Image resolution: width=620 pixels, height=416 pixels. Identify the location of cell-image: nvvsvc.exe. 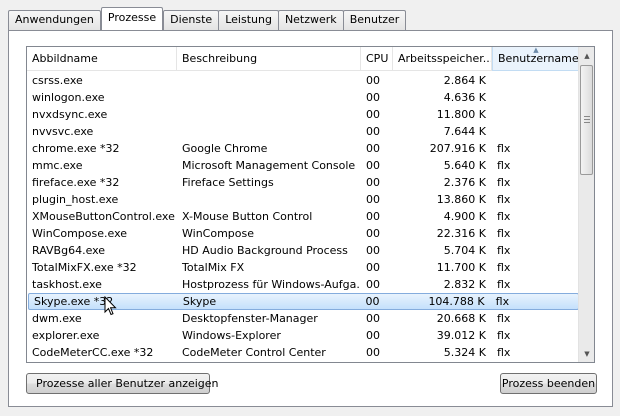
(63, 131).